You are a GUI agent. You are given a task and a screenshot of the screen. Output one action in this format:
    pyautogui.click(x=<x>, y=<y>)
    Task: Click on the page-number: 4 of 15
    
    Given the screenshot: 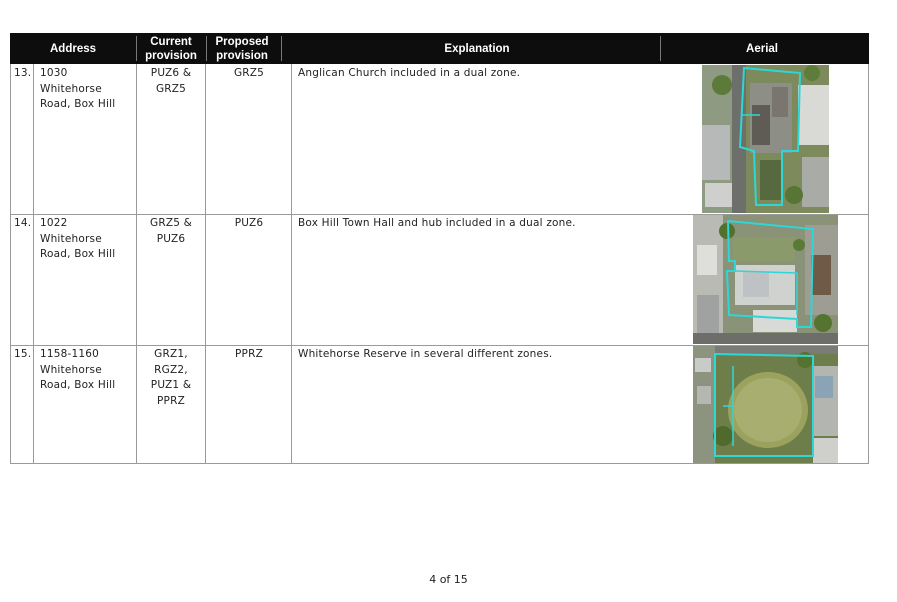 What is the action you would take?
    pyautogui.click(x=448, y=579)
    